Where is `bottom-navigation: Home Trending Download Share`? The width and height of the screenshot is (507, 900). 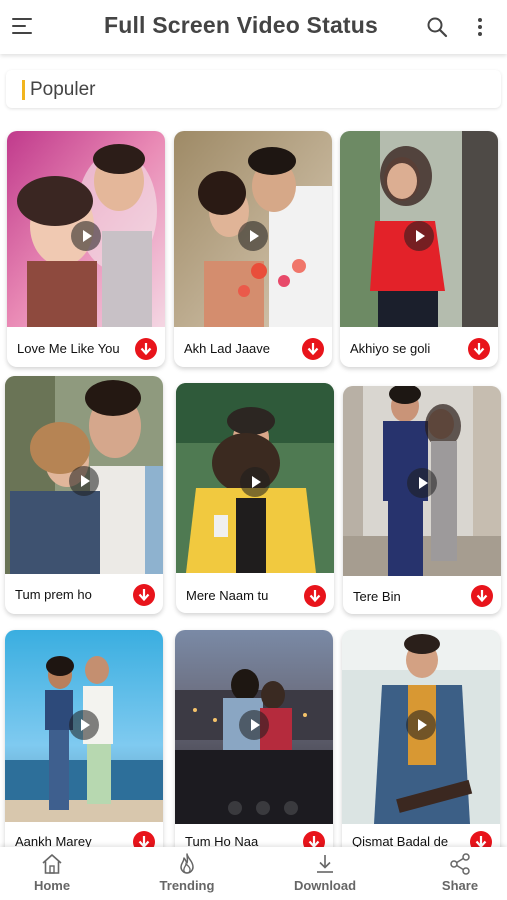 bottom-navigation: Home Trending Download Share is located at coordinates (253, 873).